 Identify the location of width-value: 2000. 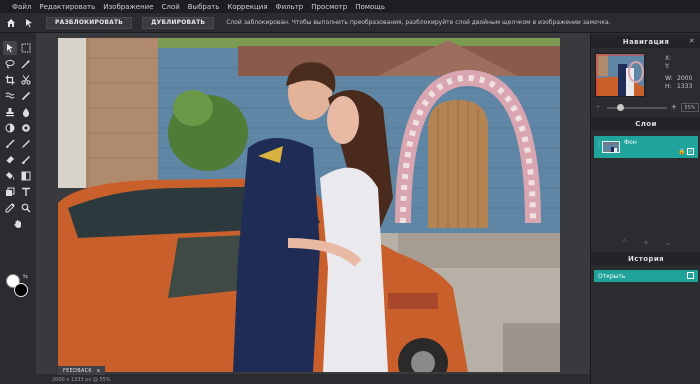
(685, 78).